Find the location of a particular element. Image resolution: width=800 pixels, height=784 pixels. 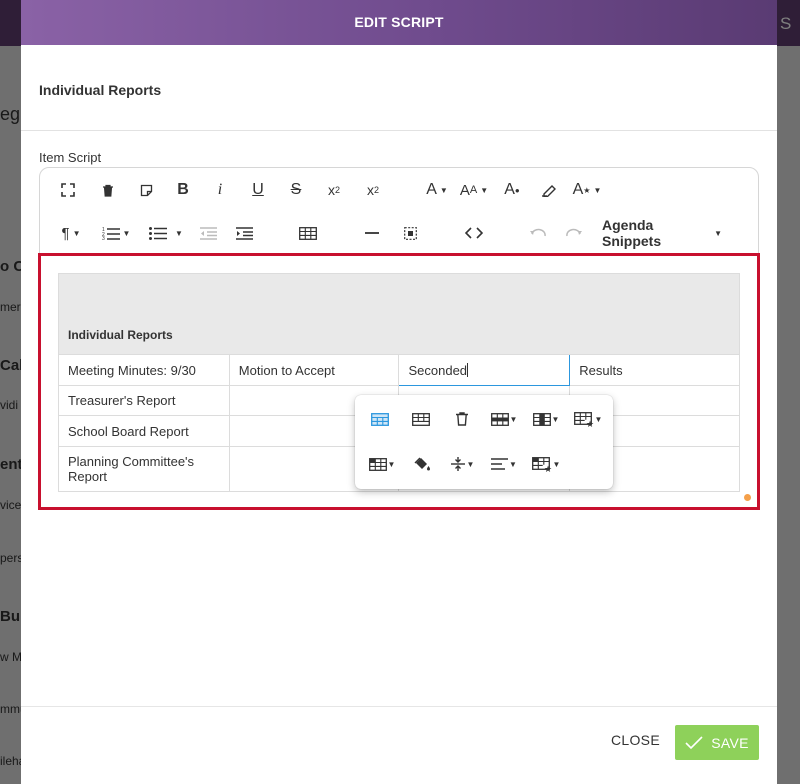

table-columns-icon: ▼ is located at coordinates (546, 419).